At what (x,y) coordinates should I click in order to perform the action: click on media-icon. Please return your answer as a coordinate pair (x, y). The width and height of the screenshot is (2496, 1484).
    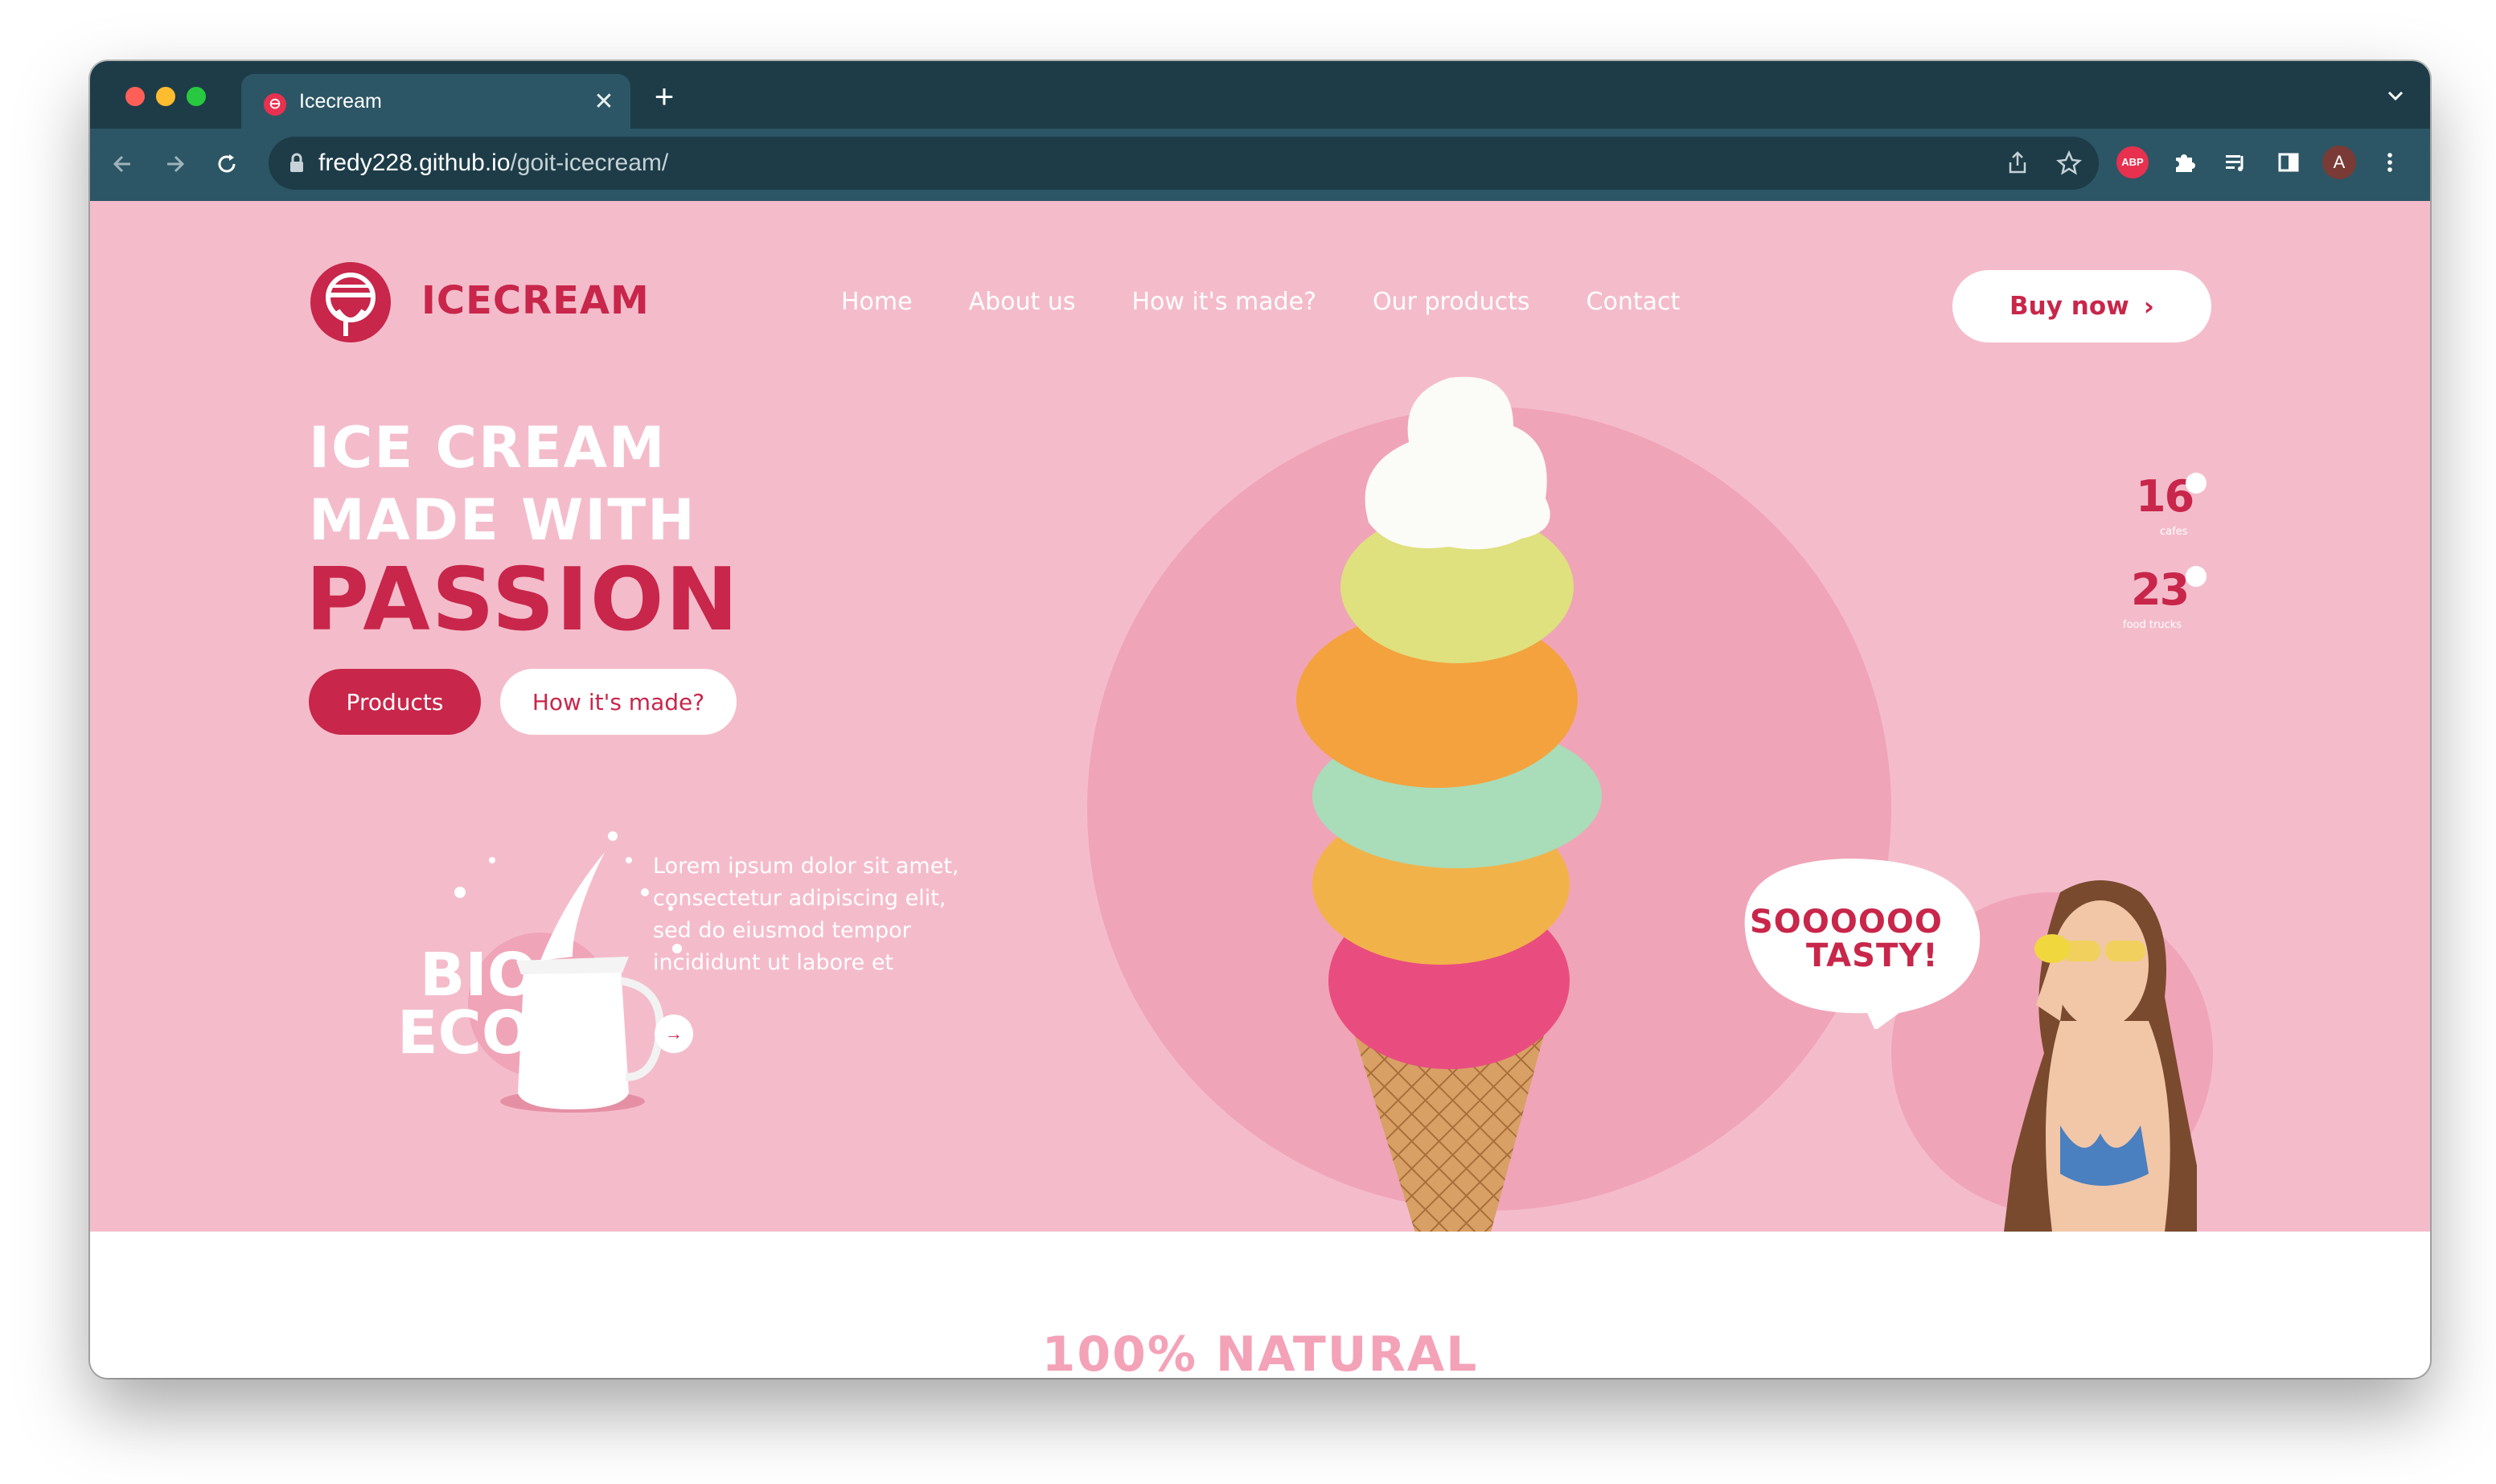
    Looking at the image, I should click on (2236, 162).